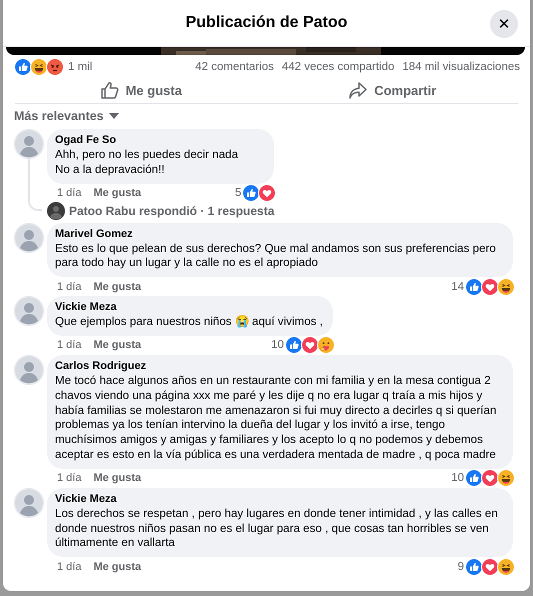  I want to click on comment-text: Me tocó hace algunos años en un restaurante con mi familia y en la mesa contigua 2 chavos viendo una página xxx me paré y les dije q no era lugar q traía a mis hijos y había familias se molestaron me amenazaron si fui muy directo a decirles q si querían problemas ya los tenían intervino la dueña del lugar y los invitó a irse, tengo muchísimos amigos y amigas y familiares y los acepto lo q no podemos y debemos aceptar es esto en la vía pública es una verdadera mentada de madre , q poca madre, so click(276, 418).